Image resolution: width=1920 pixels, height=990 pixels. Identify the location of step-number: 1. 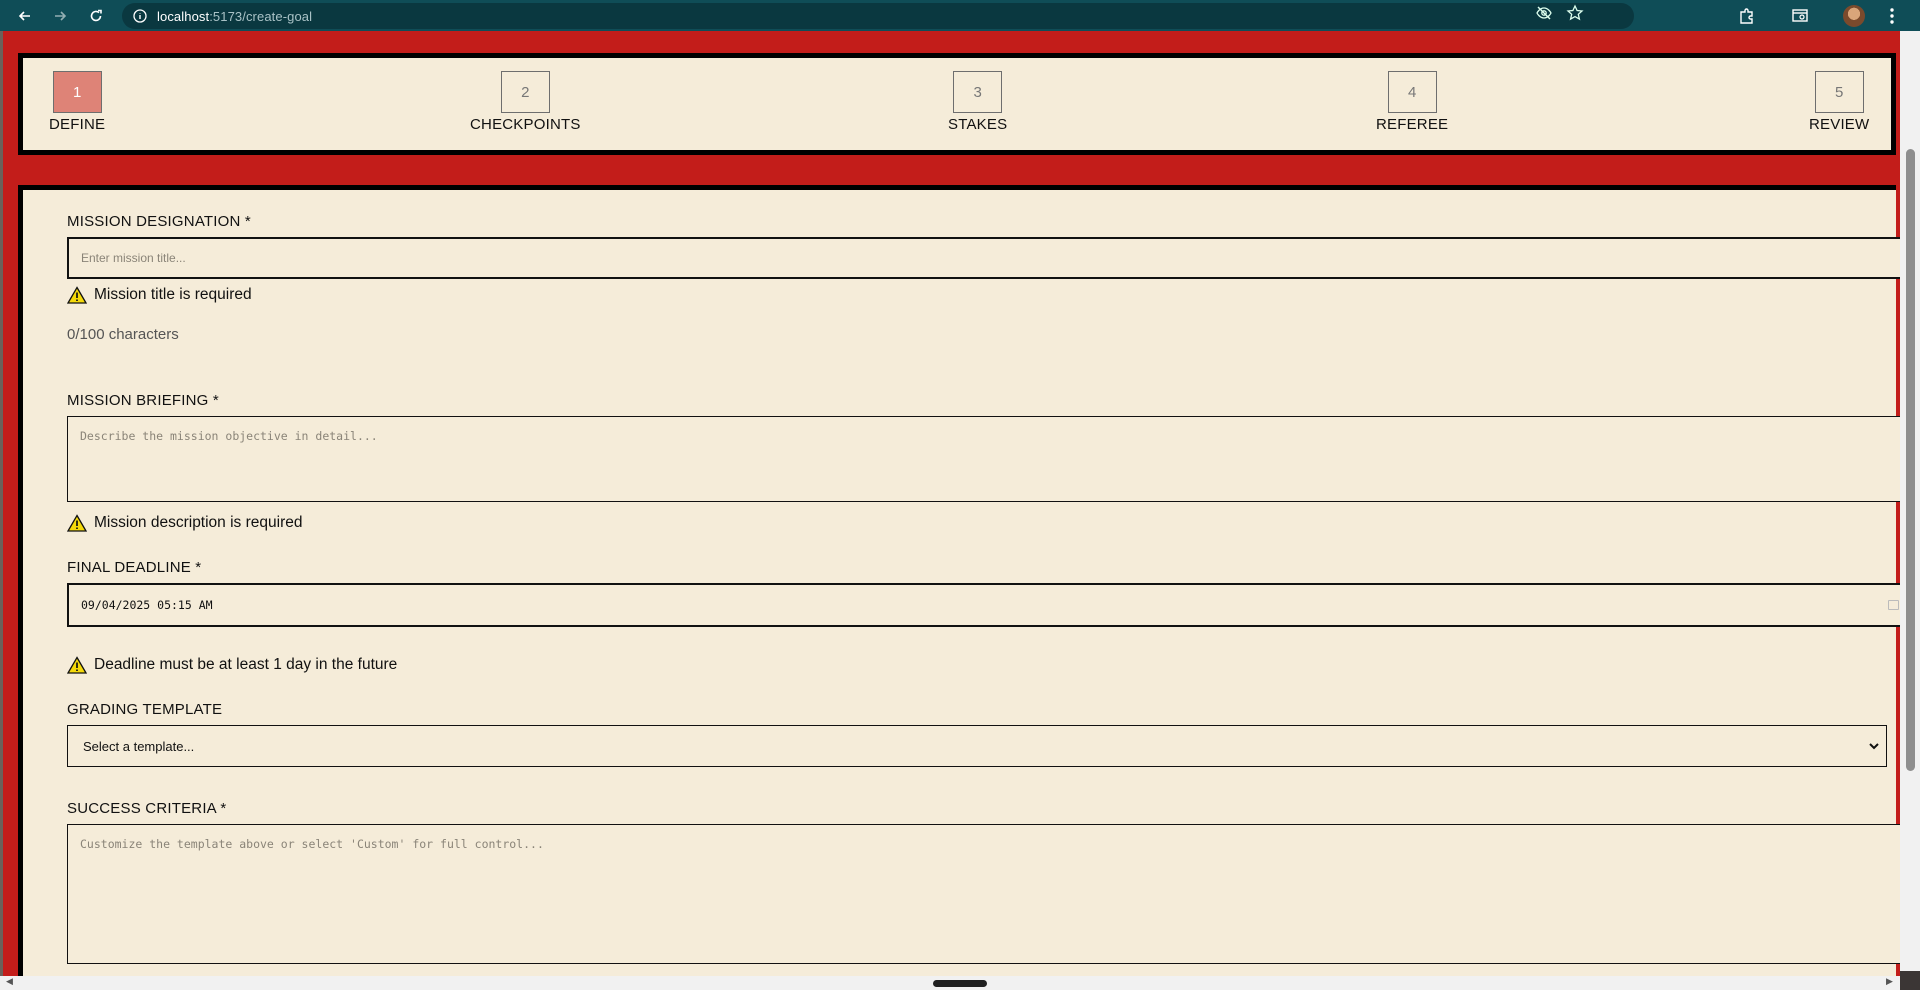
(77, 92).